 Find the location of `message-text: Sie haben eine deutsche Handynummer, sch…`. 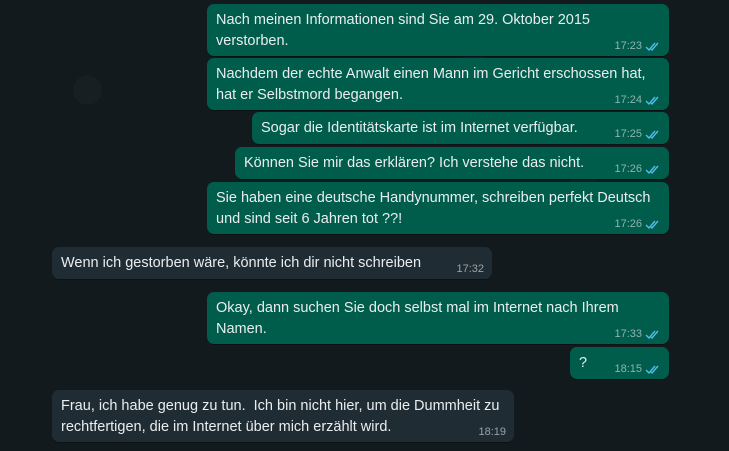

message-text: Sie haben eine deutsche Handynummer, sch… is located at coordinates (433, 208).